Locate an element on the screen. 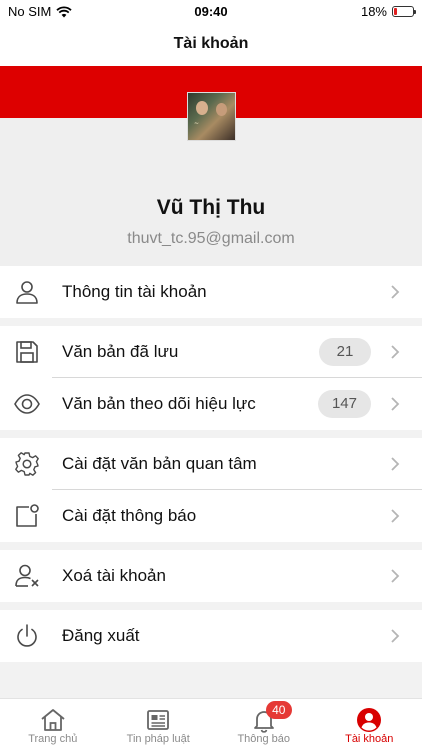  tab-label: Thông báo is located at coordinates (264, 739).